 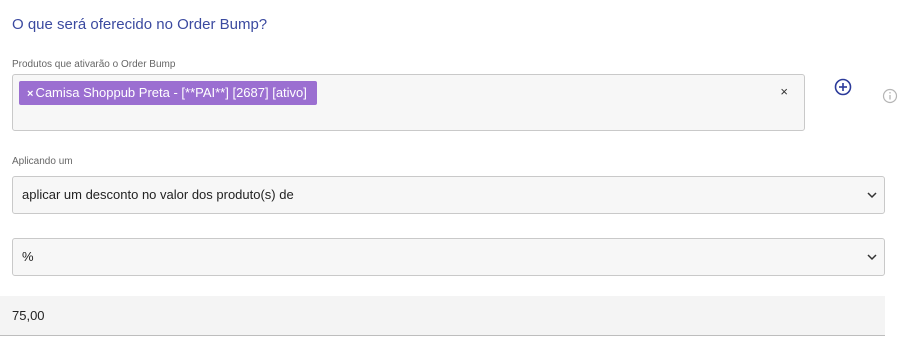 What do you see at coordinates (890, 96) in the screenshot?
I see `info-icon` at bounding box center [890, 96].